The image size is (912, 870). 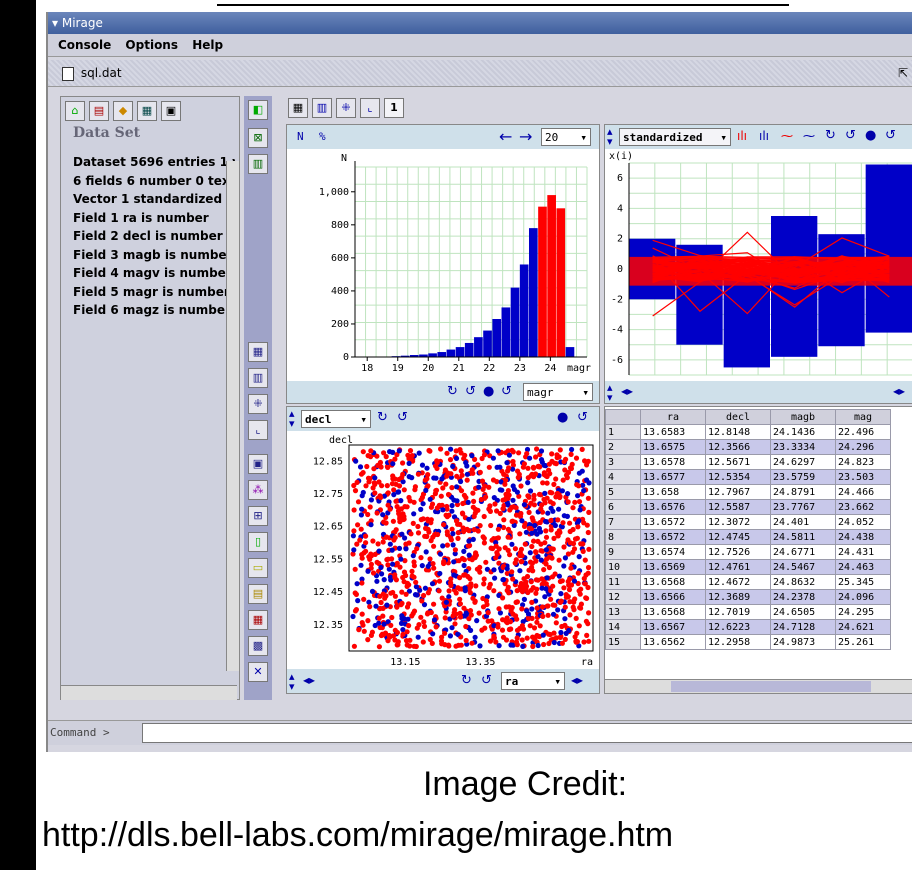 What do you see at coordinates (258, 646) in the screenshot?
I see `matrix-icon: ▩` at bounding box center [258, 646].